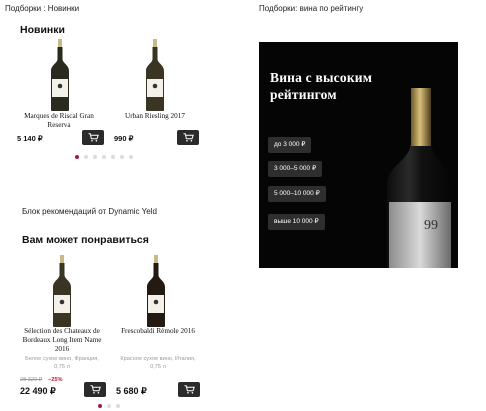  I want to click on promo-title: Вина с высоким рейтингом, so click(321, 86).